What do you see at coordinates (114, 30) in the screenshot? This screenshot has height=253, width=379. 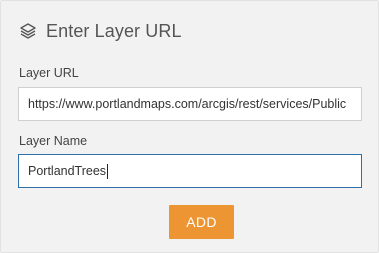 I see `panel-title: Enter Layer URL` at bounding box center [114, 30].